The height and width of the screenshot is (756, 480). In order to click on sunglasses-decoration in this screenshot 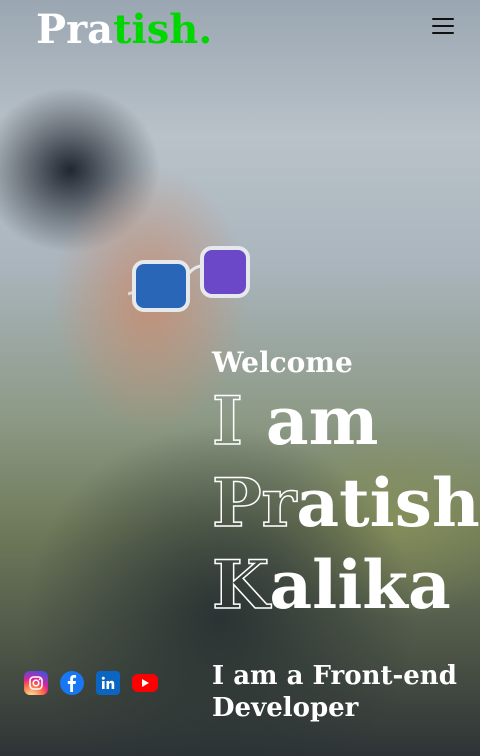, I will do `click(189, 279)`.